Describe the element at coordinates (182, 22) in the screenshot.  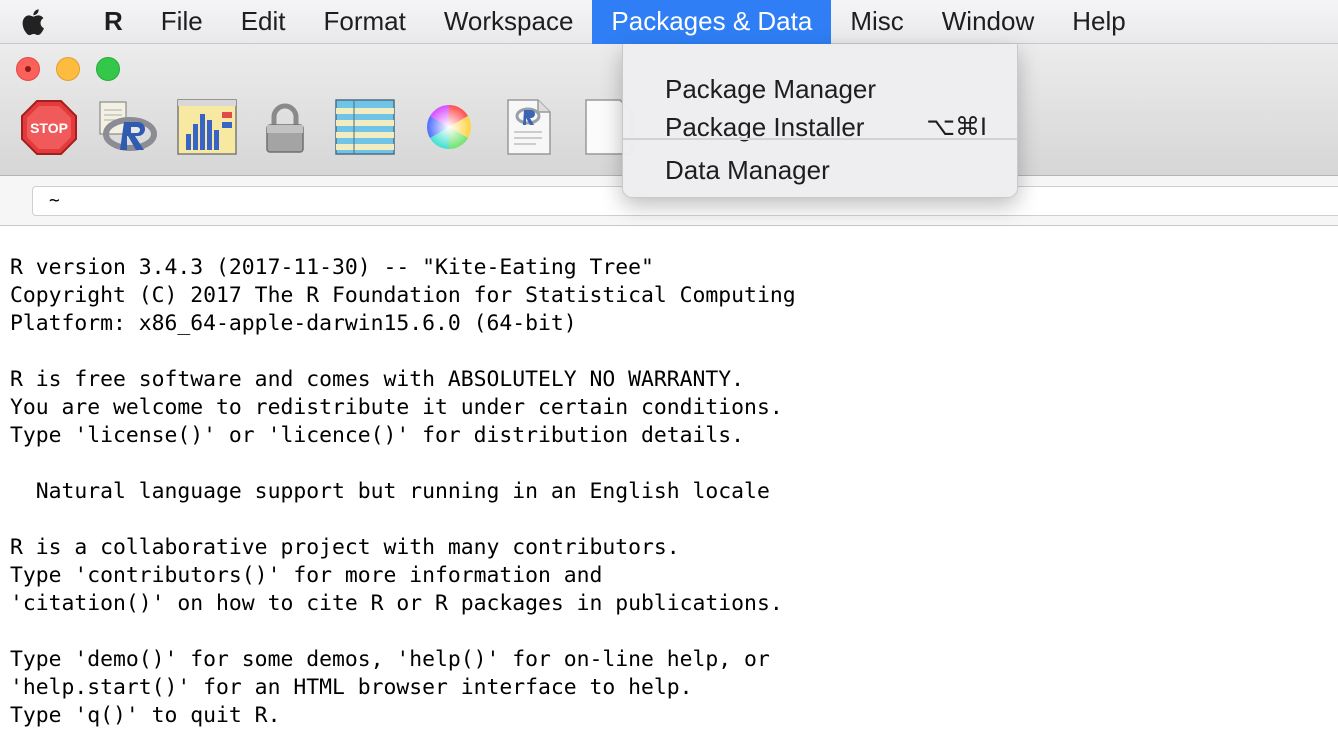
I see `menu-file: File` at that location.